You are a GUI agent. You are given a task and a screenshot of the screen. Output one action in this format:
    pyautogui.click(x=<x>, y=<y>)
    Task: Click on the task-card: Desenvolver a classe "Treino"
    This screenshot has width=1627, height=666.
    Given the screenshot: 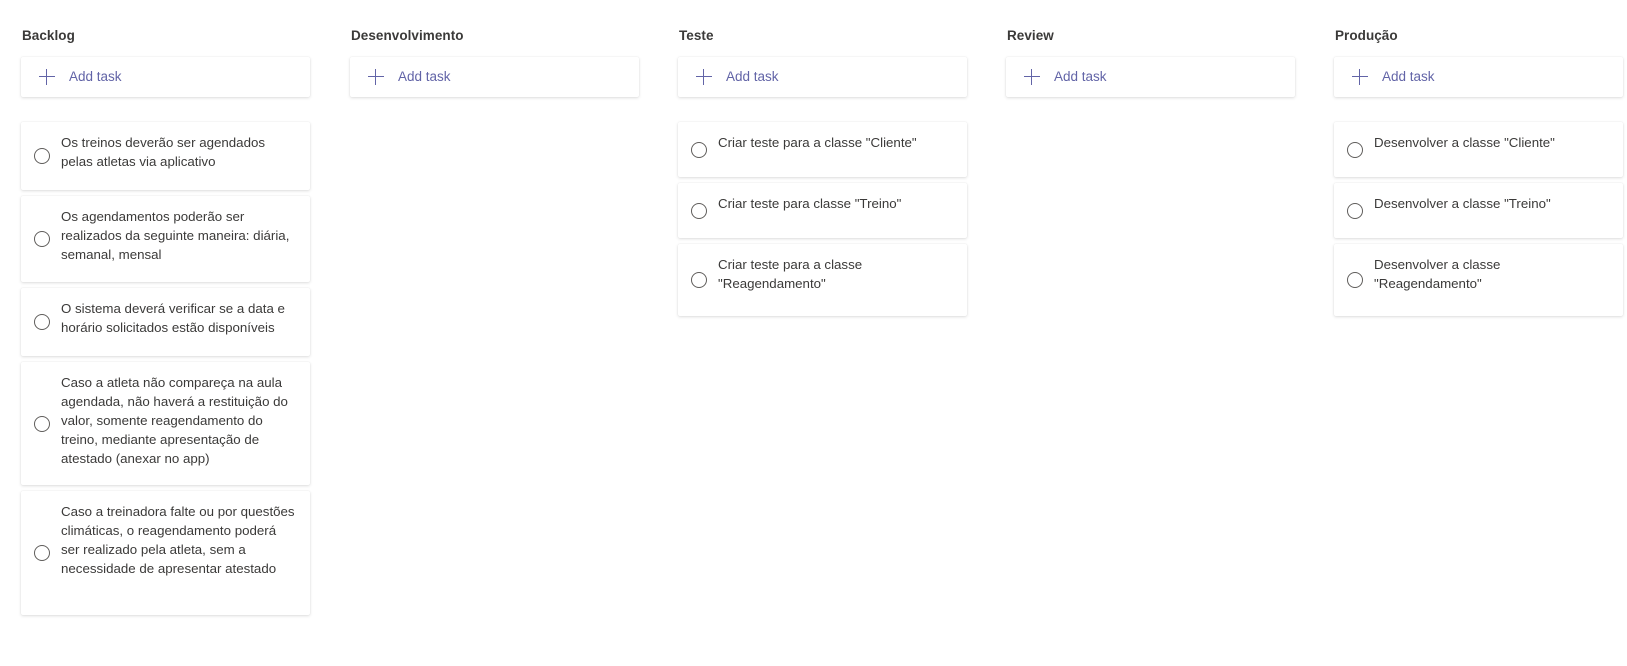 What is the action you would take?
    pyautogui.click(x=1478, y=210)
    